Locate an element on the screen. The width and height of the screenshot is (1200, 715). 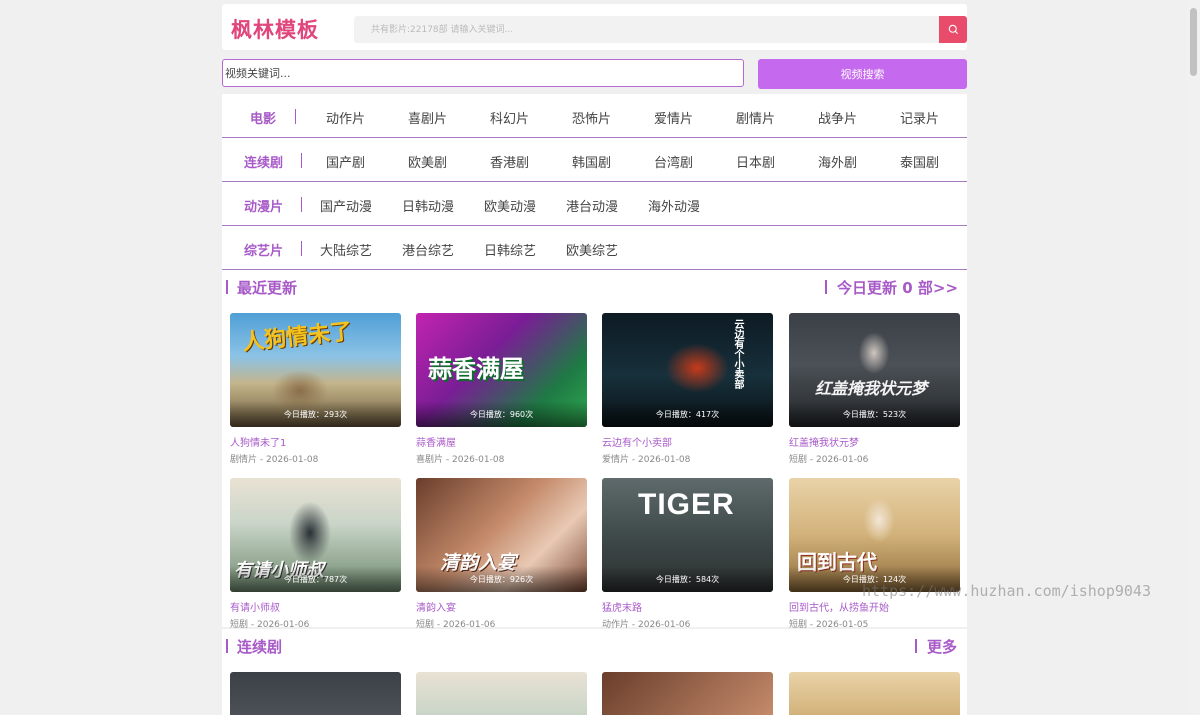
nav-item: 欧美剧 is located at coordinates (427, 161).